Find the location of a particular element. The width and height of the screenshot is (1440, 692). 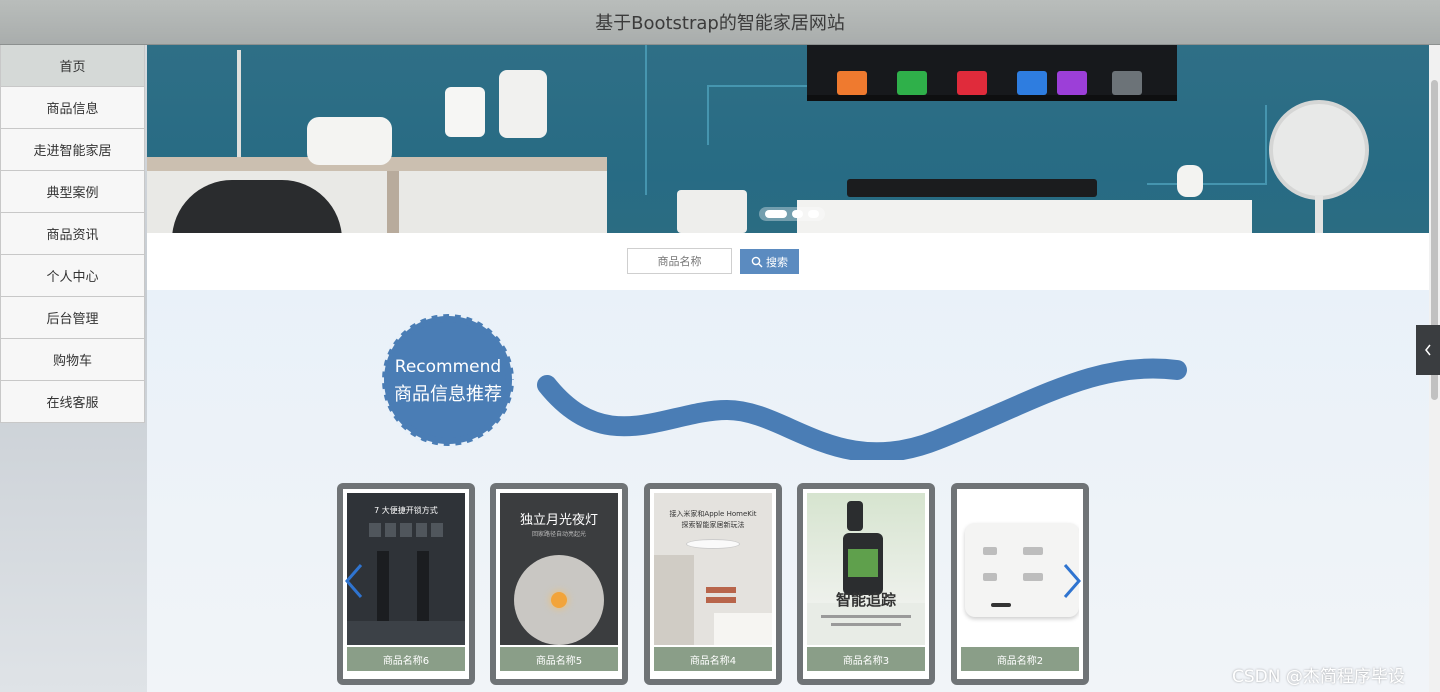

tv-cabinet-image is located at coordinates (1024, 216).